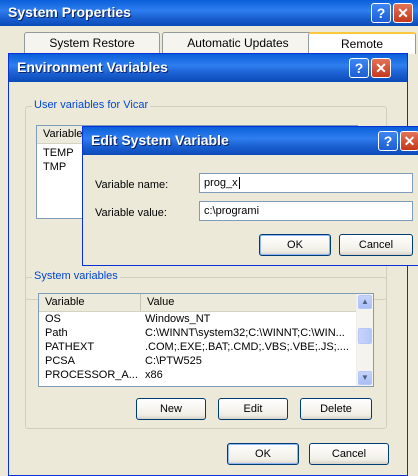 Image resolution: width=418 pixels, height=476 pixels. What do you see at coordinates (178, 319) in the screenshot?
I see `value-cell: Windows_NT` at bounding box center [178, 319].